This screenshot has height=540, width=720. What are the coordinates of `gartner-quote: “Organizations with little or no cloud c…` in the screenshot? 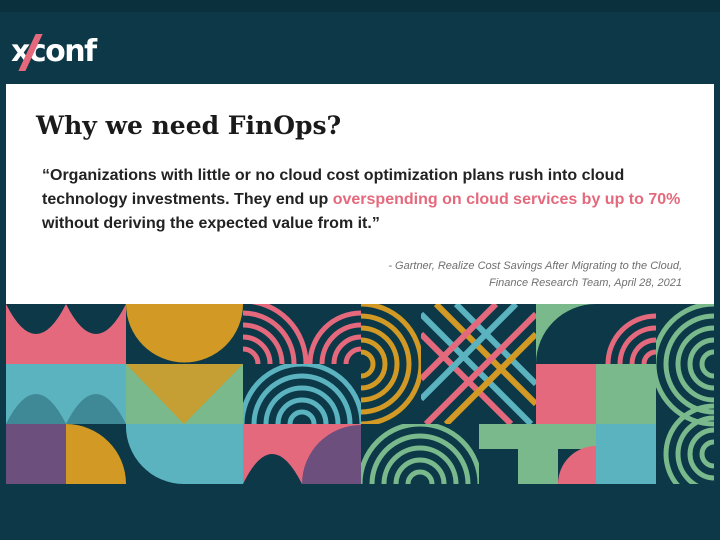 It's located at (362, 200).